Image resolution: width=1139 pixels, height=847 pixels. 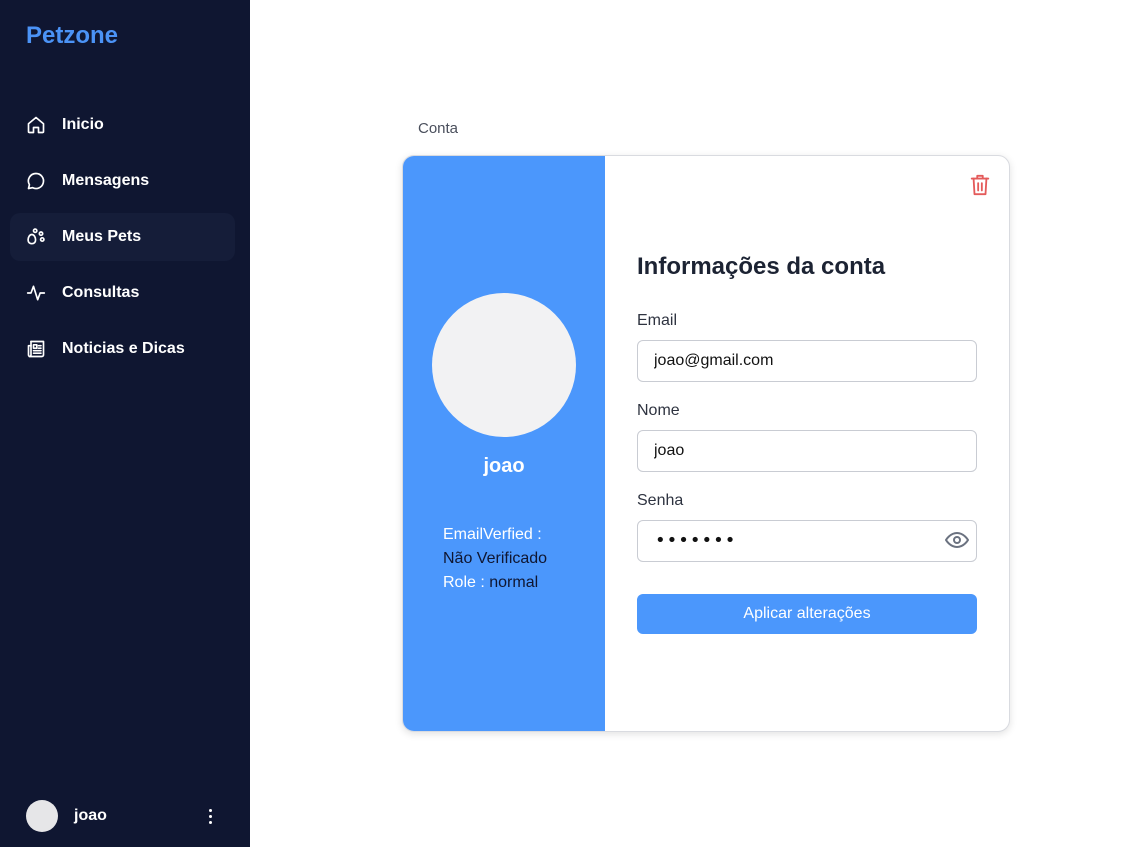 I want to click on apply-changes-button: Aplicar alterações, so click(x=807, y=614).